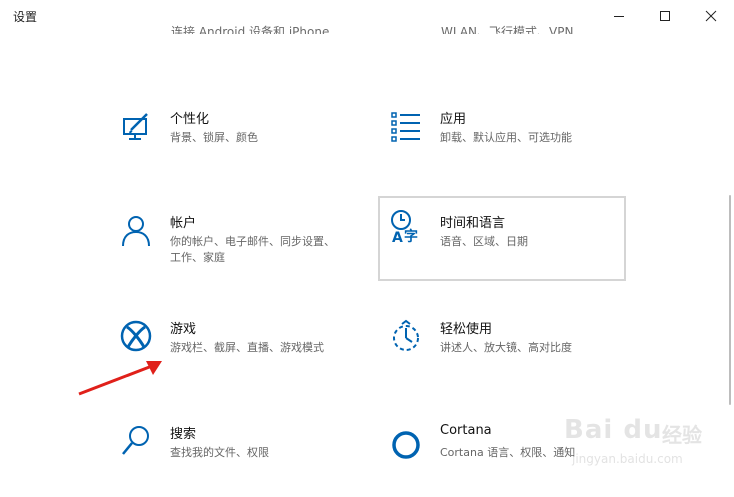 The image size is (734, 497). What do you see at coordinates (183, 329) in the screenshot?
I see `tile-title: 游戏` at bounding box center [183, 329].